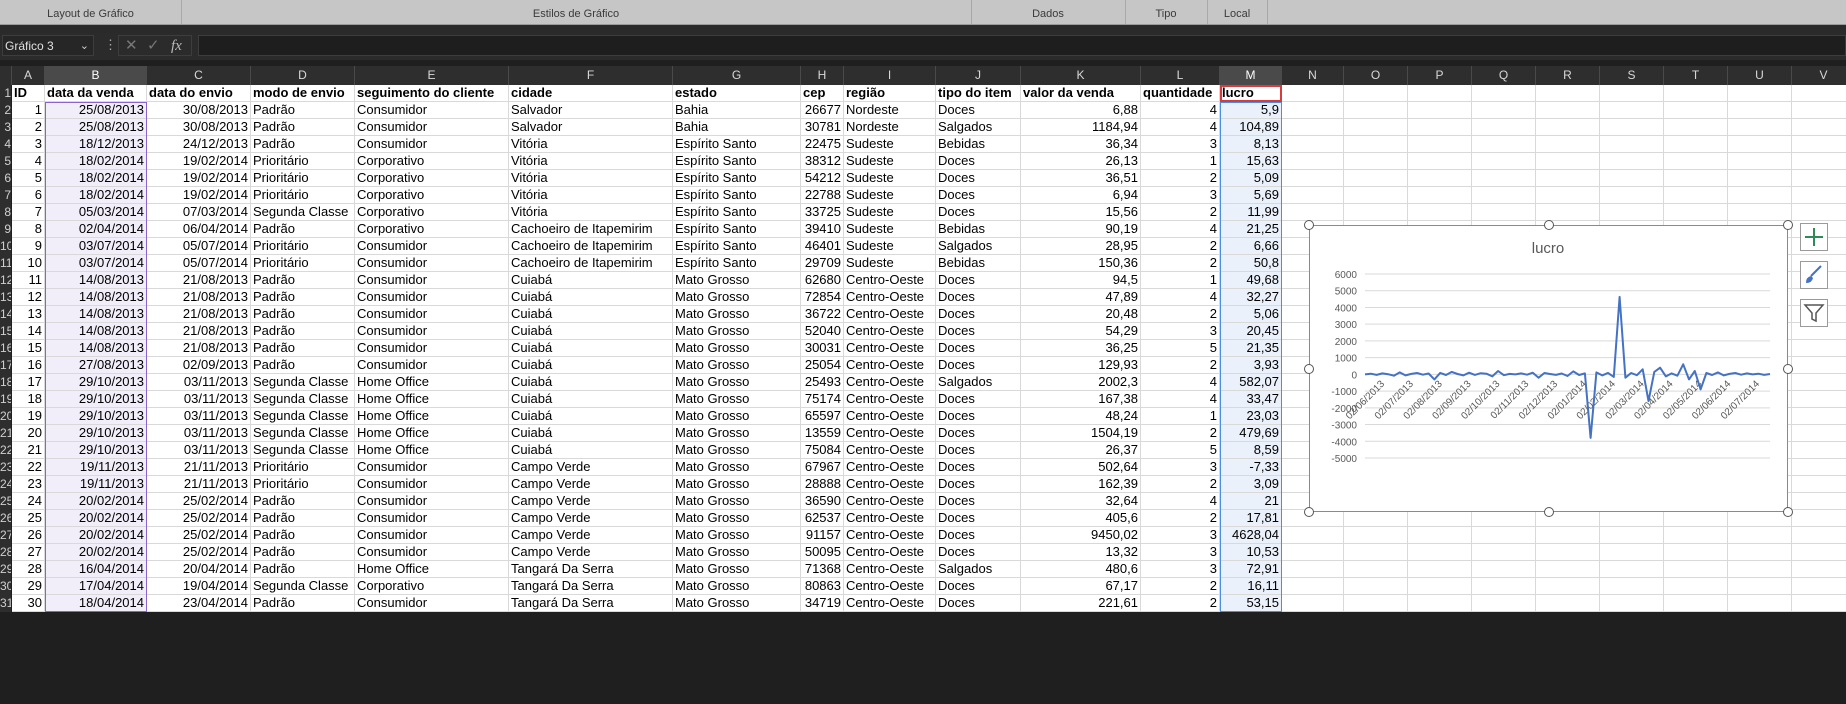  What do you see at coordinates (1251, 144) in the screenshot?
I see `cell-m4: 8,13` at bounding box center [1251, 144].